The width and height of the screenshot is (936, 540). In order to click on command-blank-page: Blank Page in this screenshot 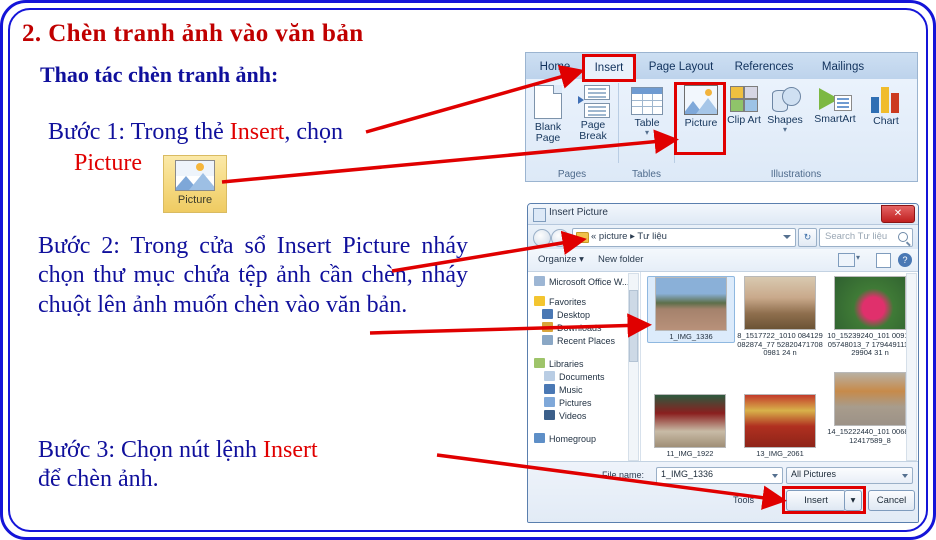, I will do `click(548, 114)`.